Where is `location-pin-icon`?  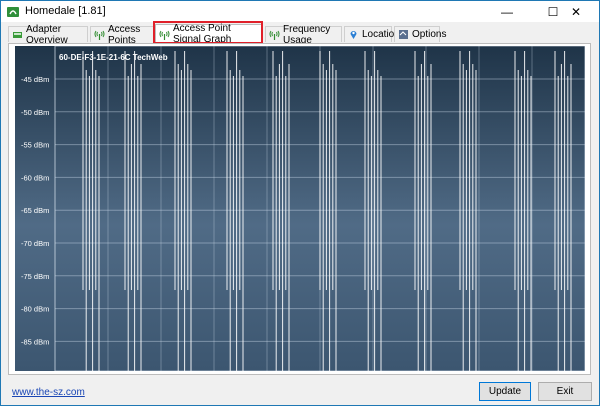 location-pin-icon is located at coordinates (353, 35).